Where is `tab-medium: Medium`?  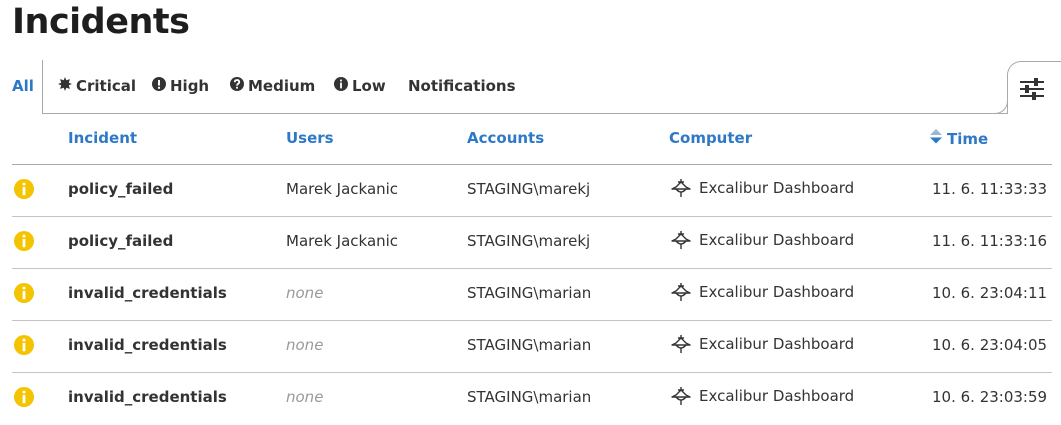
tab-medium: Medium is located at coordinates (272, 86).